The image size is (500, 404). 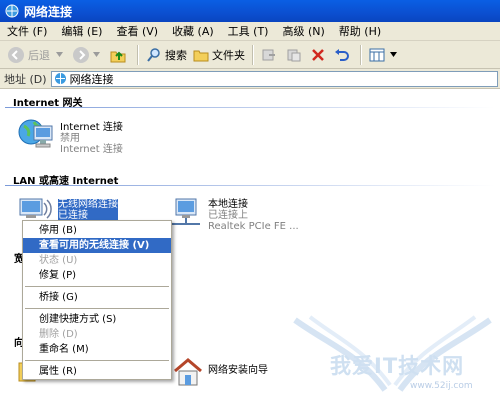 What do you see at coordinates (186, 211) in the screenshot?
I see `lan-connection-icon` at bounding box center [186, 211].